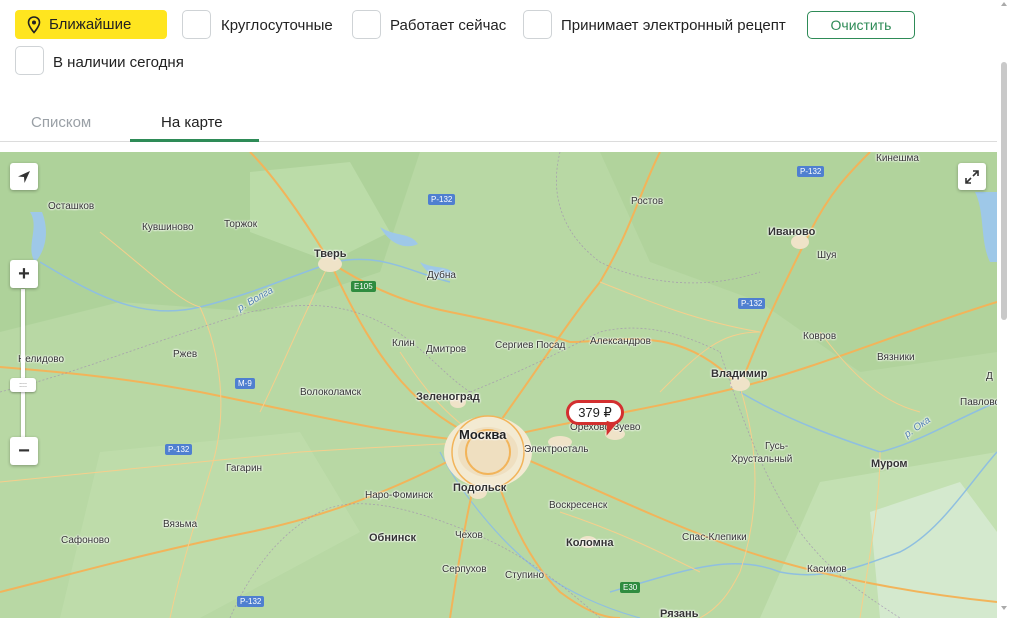 The width and height of the screenshot is (1013, 623). What do you see at coordinates (277, 25) in the screenshot?
I see `label-round-the-clock: Круглосуточные` at bounding box center [277, 25].